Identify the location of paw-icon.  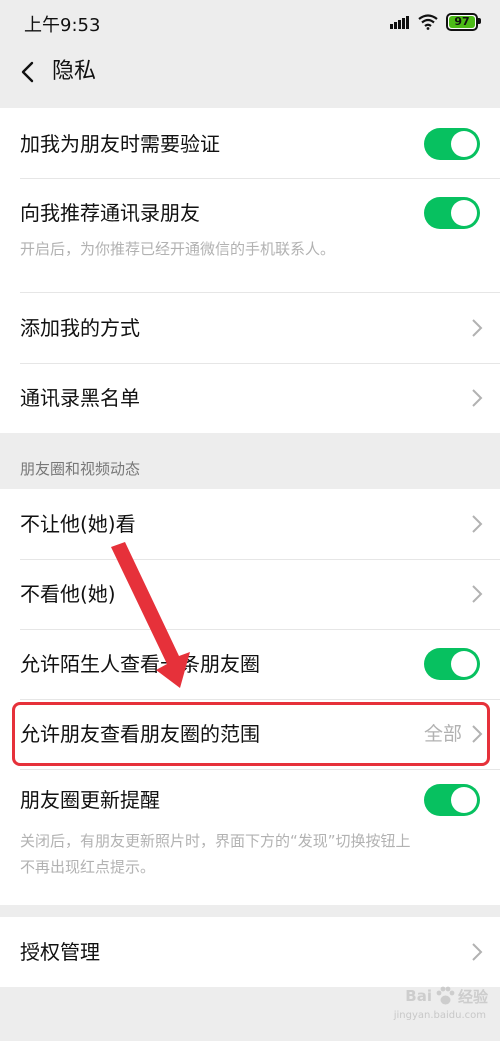
(445, 995).